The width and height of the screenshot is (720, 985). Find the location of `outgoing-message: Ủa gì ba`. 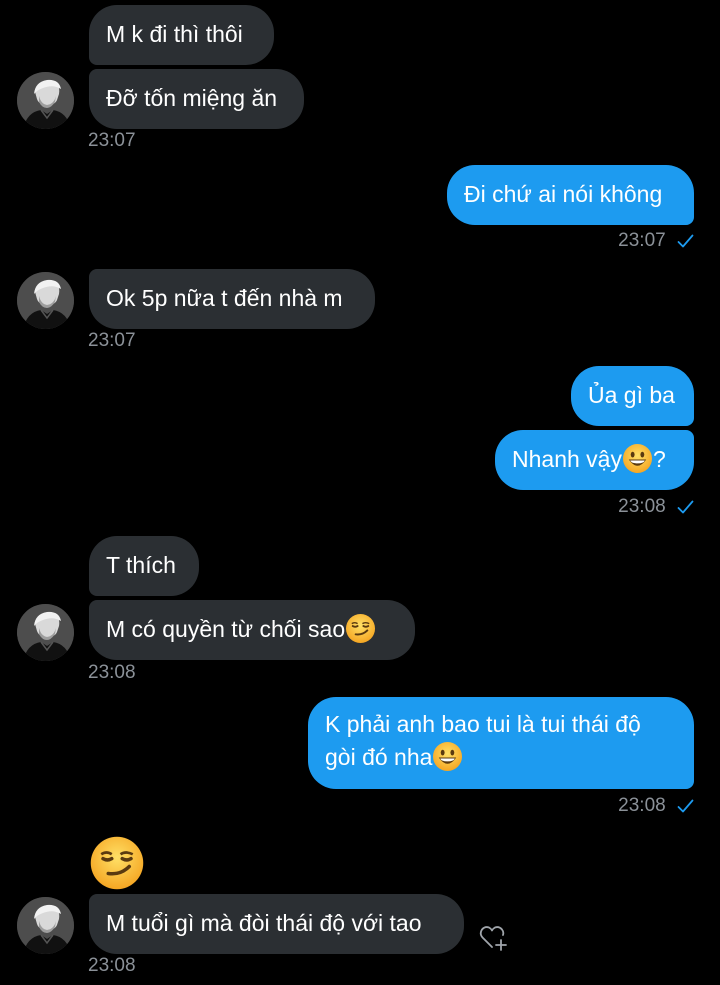

outgoing-message: Ủa gì ba is located at coordinates (632, 396).